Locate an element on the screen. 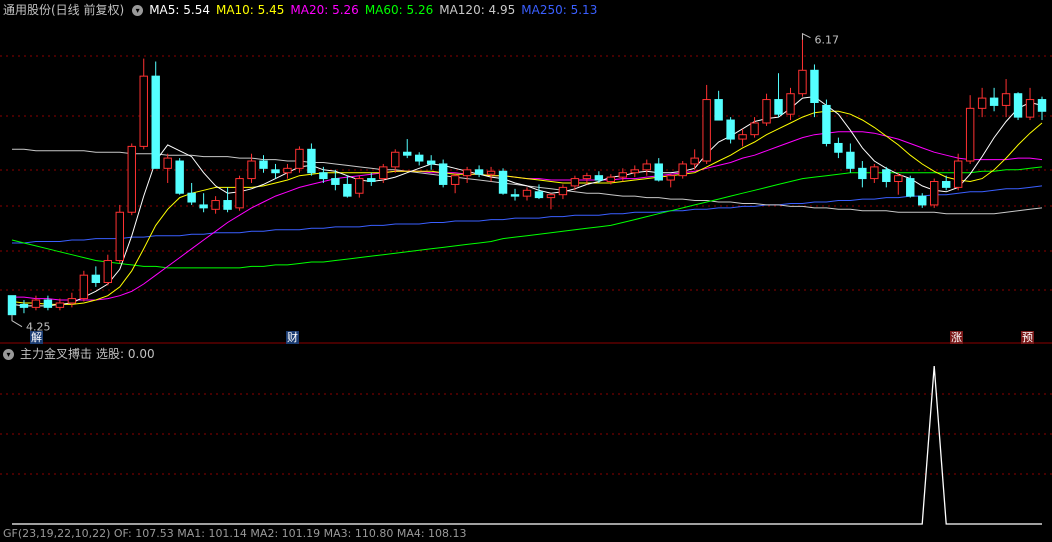 The width and height of the screenshot is (1052, 542). high-price-label: 6.17 is located at coordinates (826, 40).